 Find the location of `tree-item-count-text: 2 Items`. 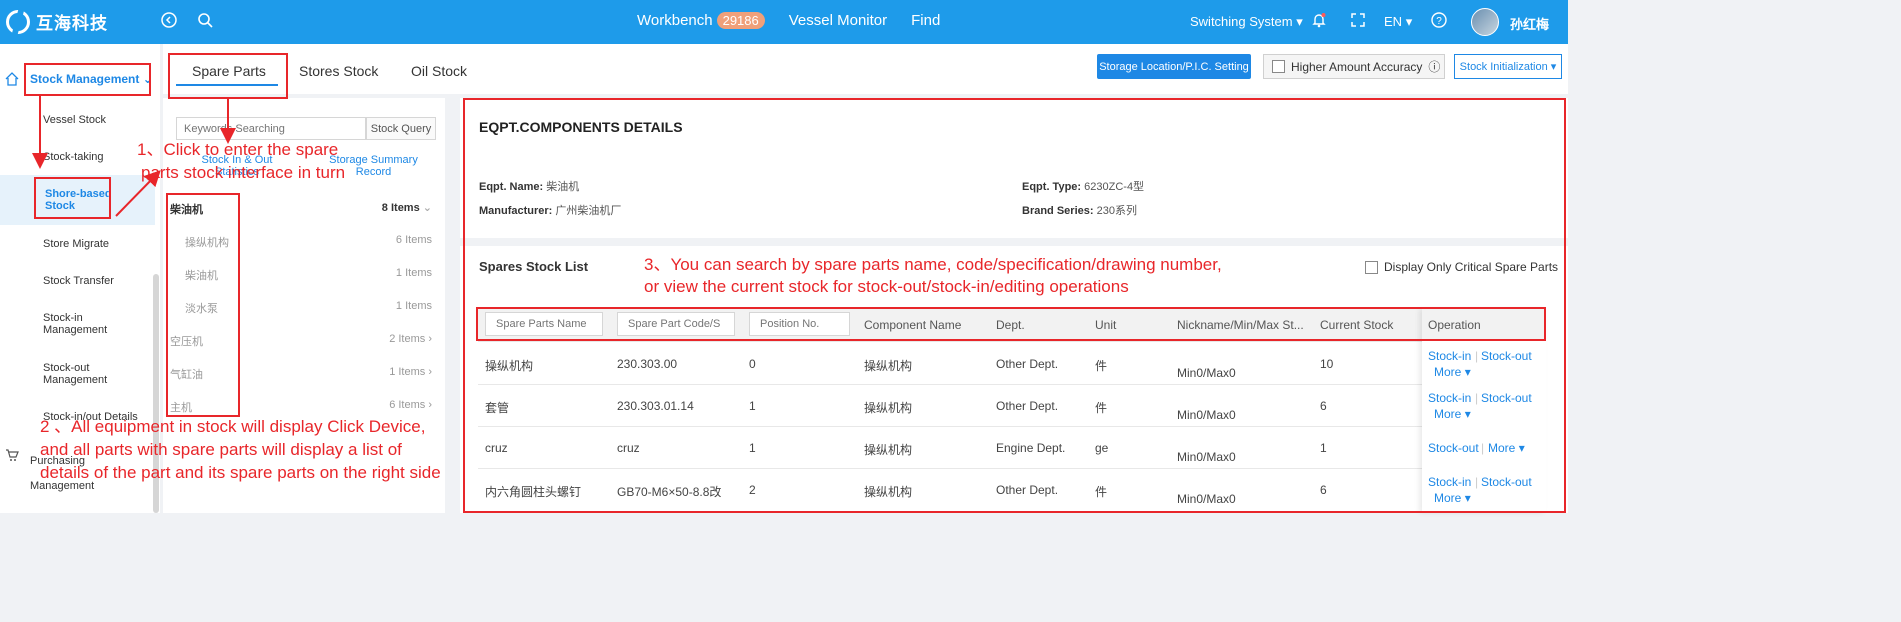

tree-item-count-text: 2 Items is located at coordinates (407, 339).